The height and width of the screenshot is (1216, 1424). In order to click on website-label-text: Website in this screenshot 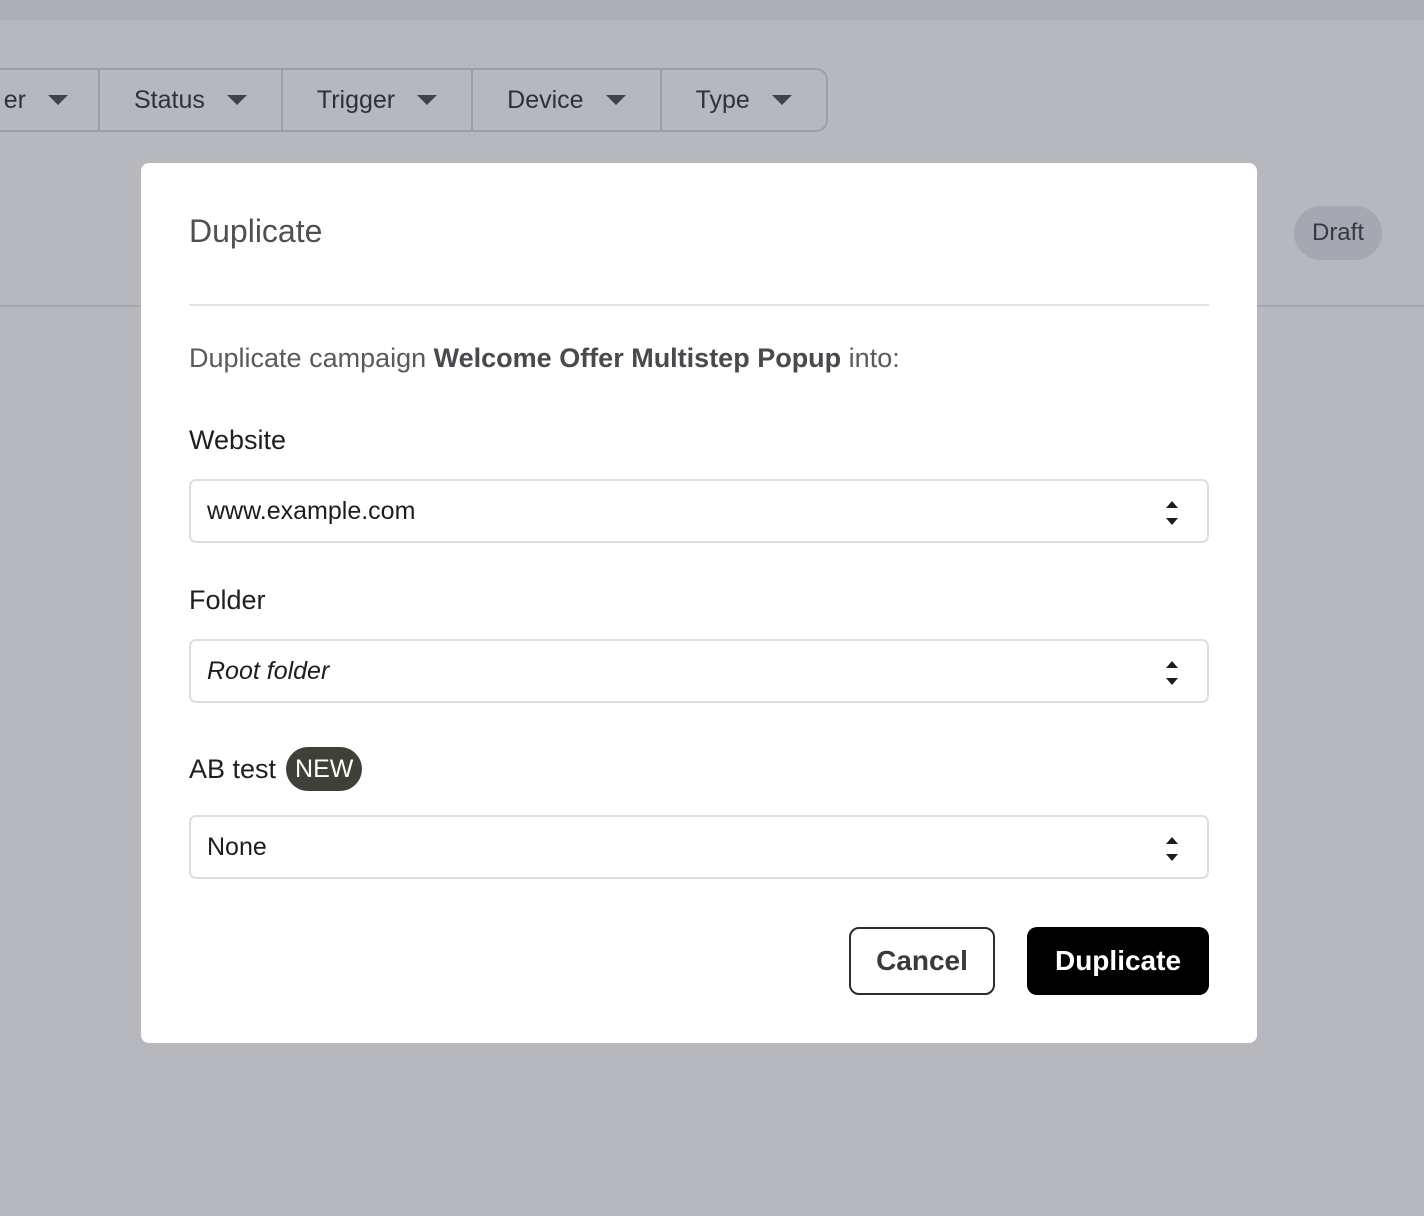, I will do `click(238, 440)`.